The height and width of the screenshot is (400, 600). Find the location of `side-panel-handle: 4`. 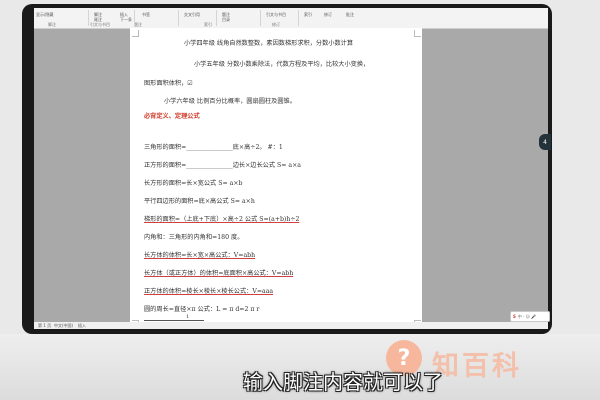

side-panel-handle: 4 is located at coordinates (545, 142).